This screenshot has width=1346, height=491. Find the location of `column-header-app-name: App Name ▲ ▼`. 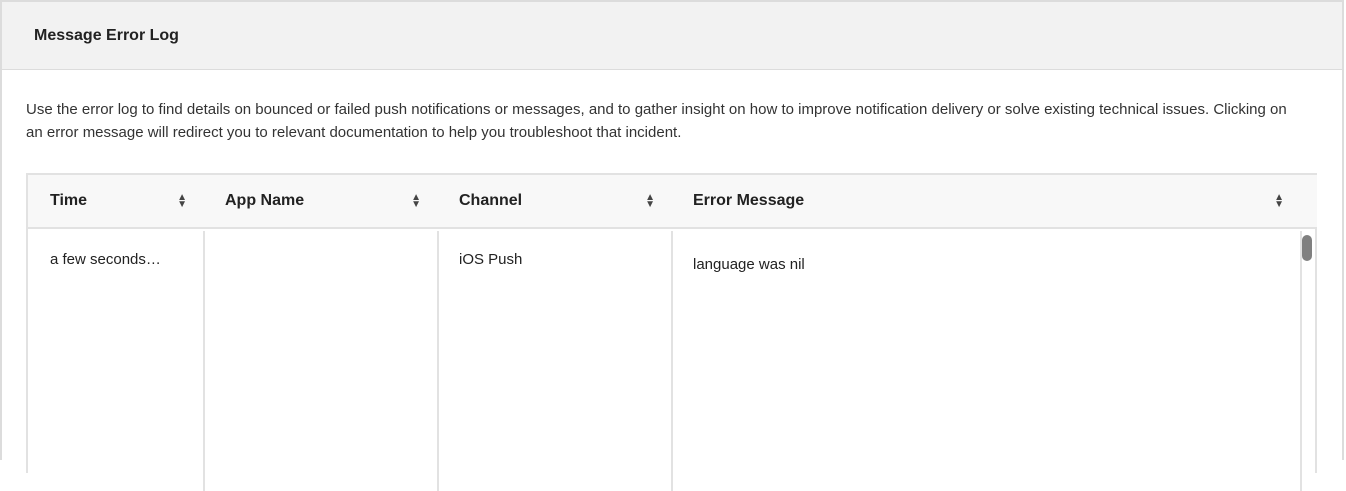

column-header-app-name: App Name ▲ ▼ is located at coordinates (321, 202).